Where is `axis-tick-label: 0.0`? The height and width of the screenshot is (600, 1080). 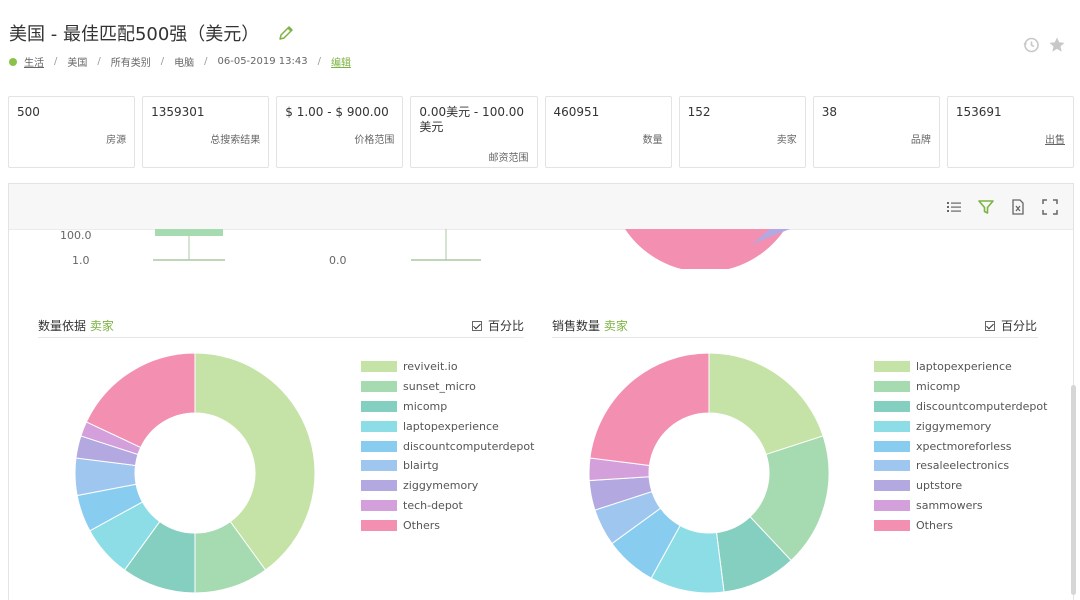 axis-tick-label: 0.0 is located at coordinates (338, 260).